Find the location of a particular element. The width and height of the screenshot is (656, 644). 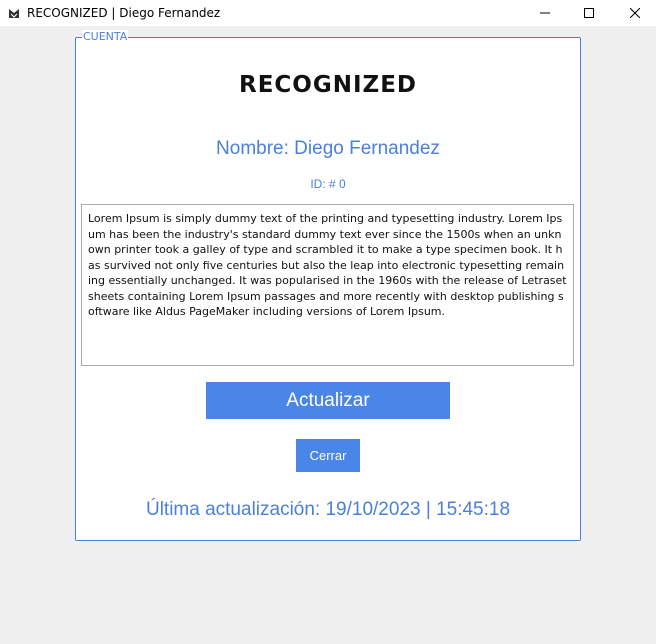

app-icon is located at coordinates (14, 12).